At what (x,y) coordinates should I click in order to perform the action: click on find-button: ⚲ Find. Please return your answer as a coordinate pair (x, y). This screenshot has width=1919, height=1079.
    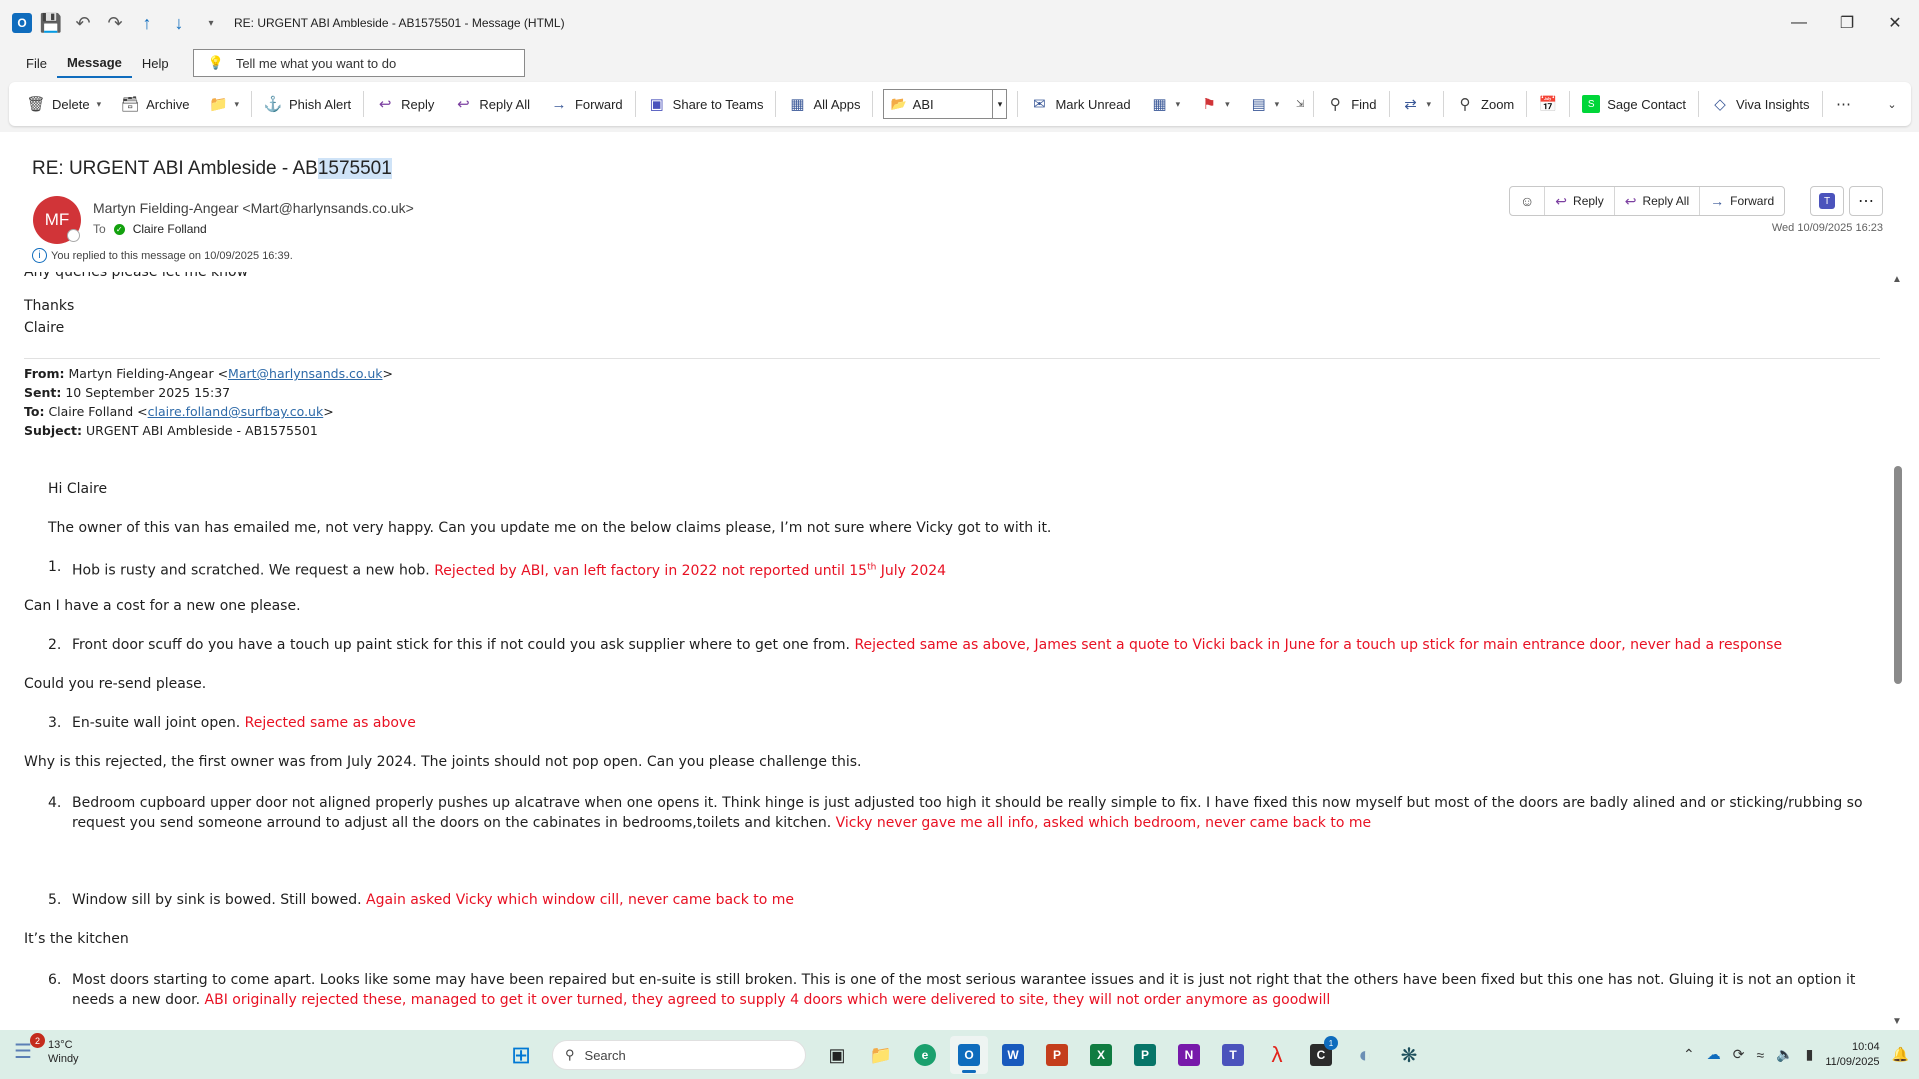
    Looking at the image, I should click on (1351, 104).